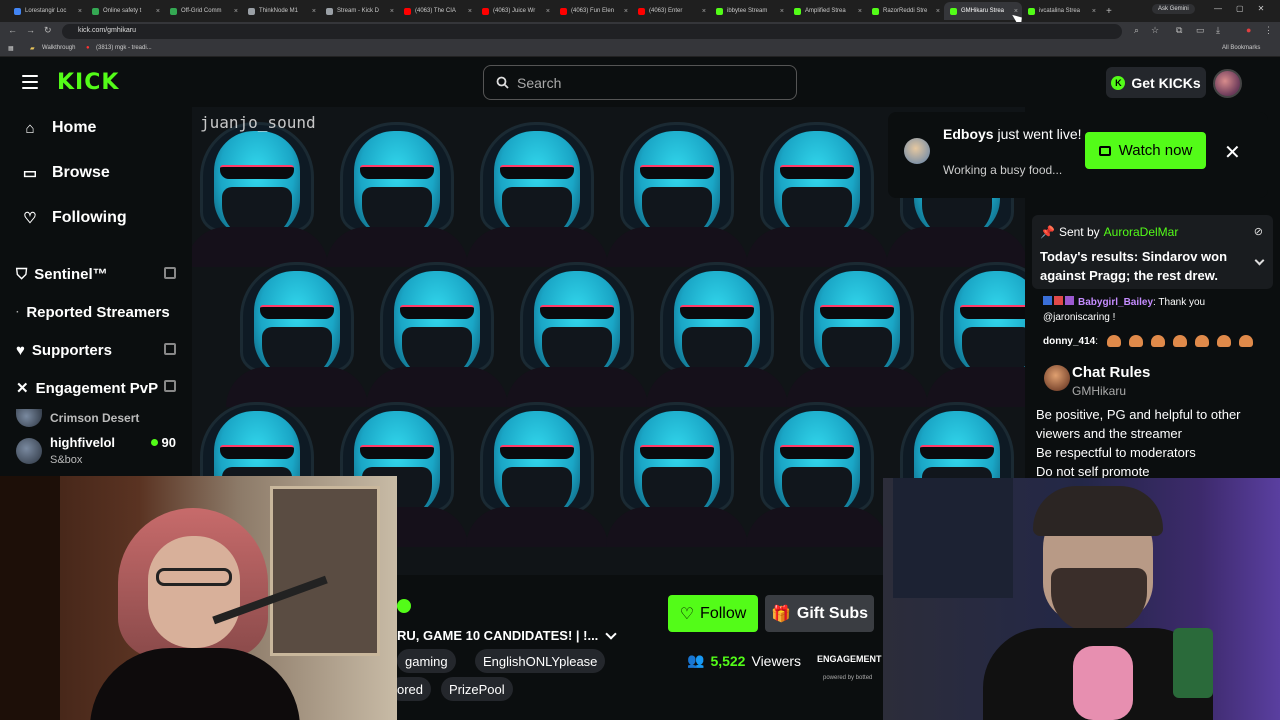  What do you see at coordinates (1218, 8) in the screenshot?
I see `minimize-icon: —` at bounding box center [1218, 8].